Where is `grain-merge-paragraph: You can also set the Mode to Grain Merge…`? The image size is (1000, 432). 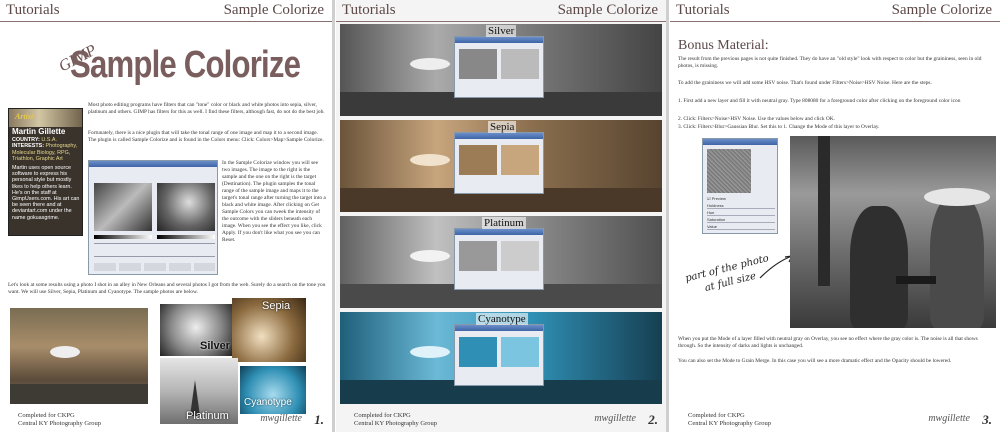
grain-merge-paragraph: You can also set the Mode to Grain Merge… is located at coordinates (815, 361).